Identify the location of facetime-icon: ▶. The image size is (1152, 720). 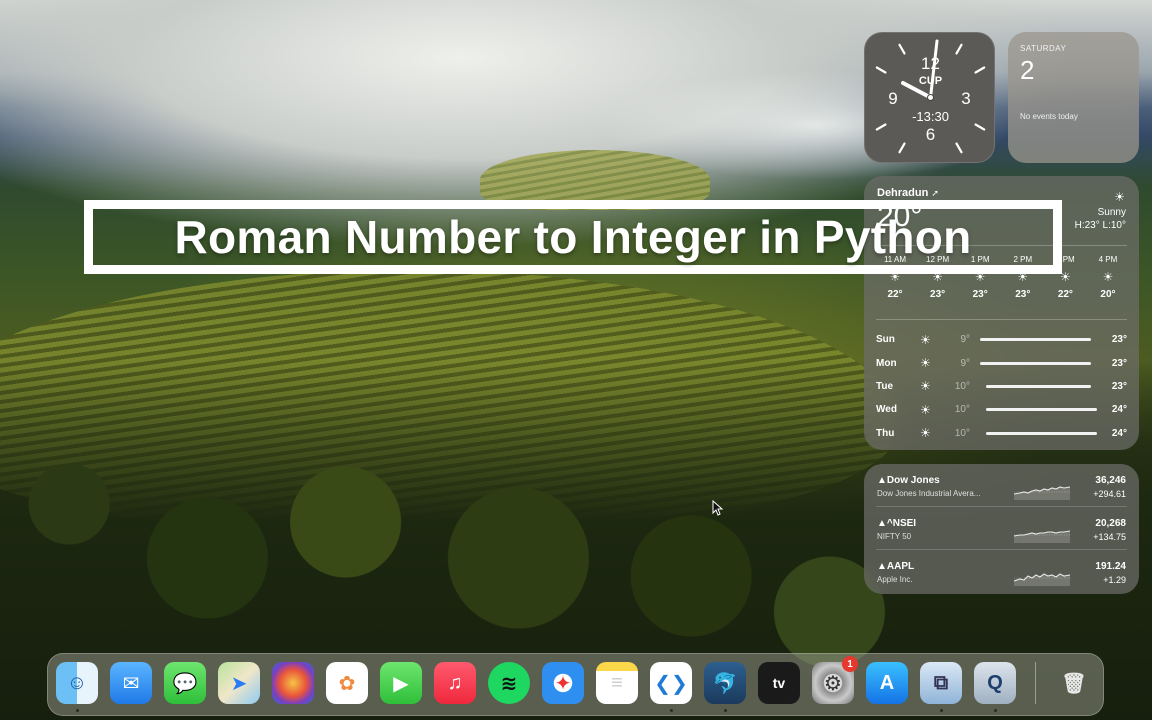
(401, 683).